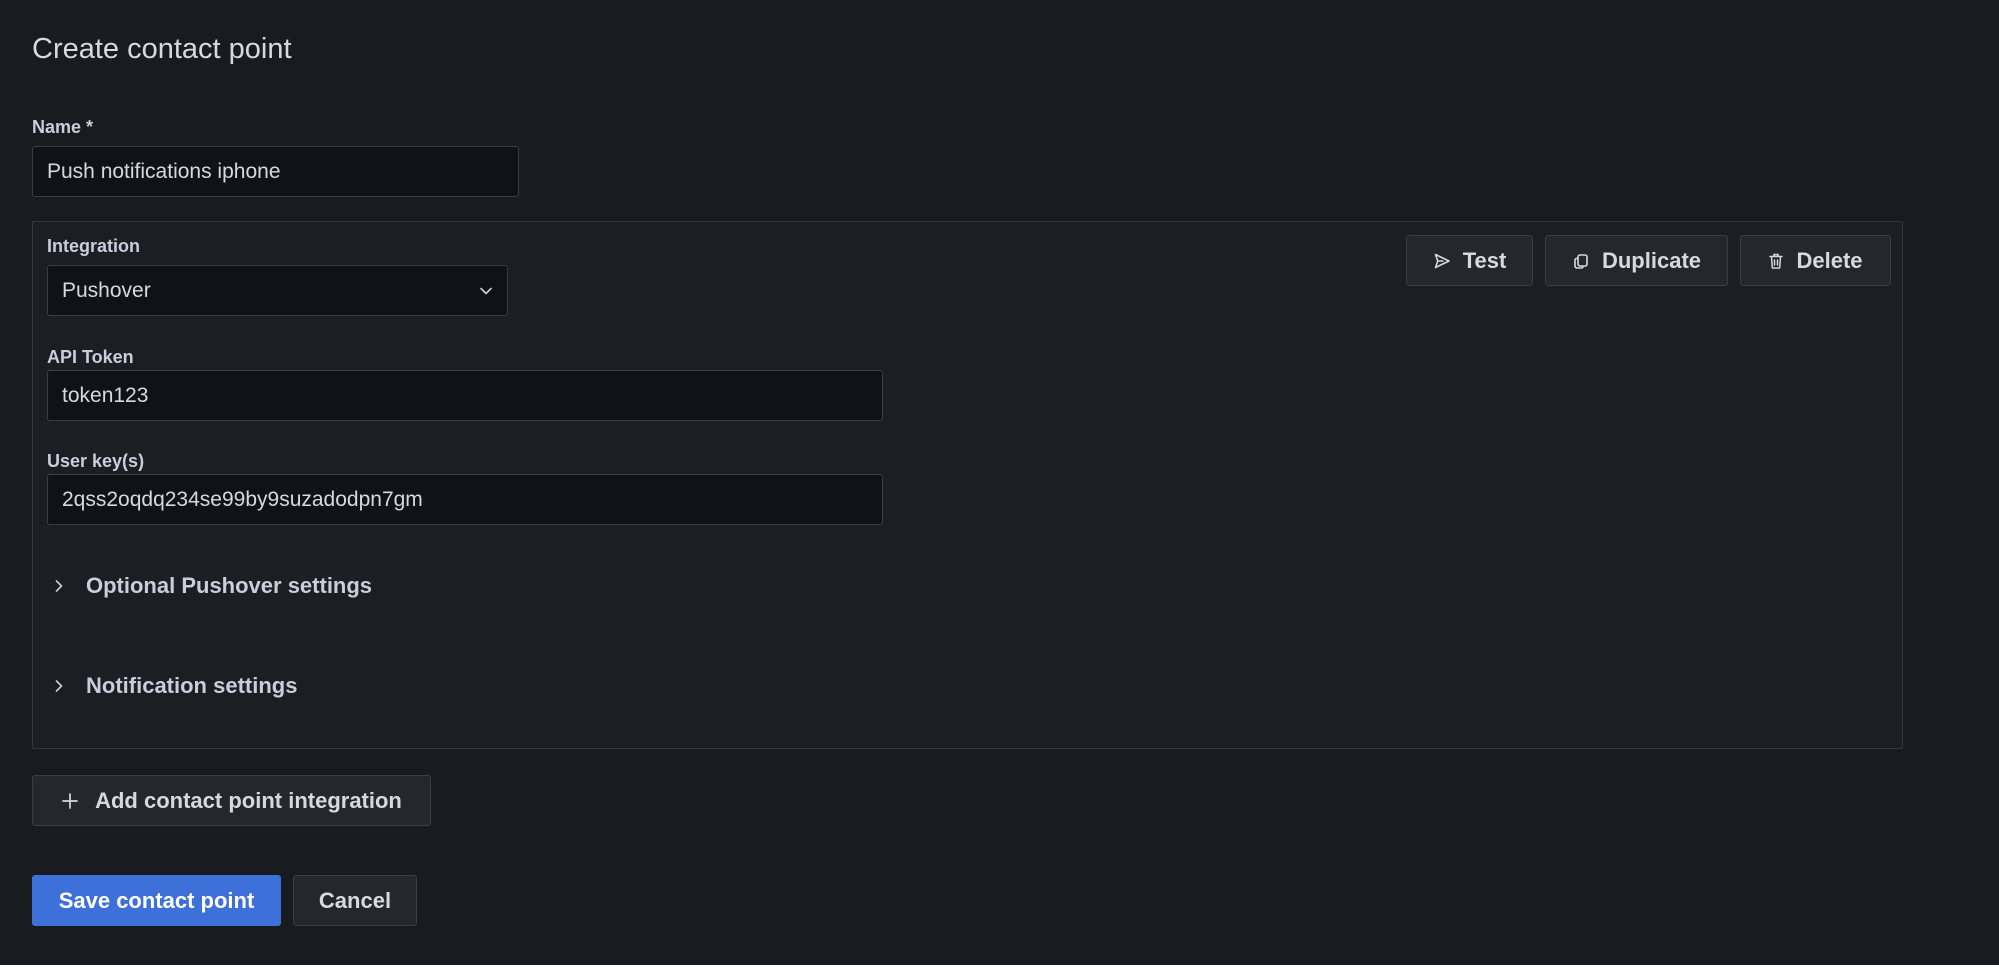 The height and width of the screenshot is (967, 1999). Describe the element at coordinates (96, 461) in the screenshot. I see `user-keys-label: User key(s)` at that location.